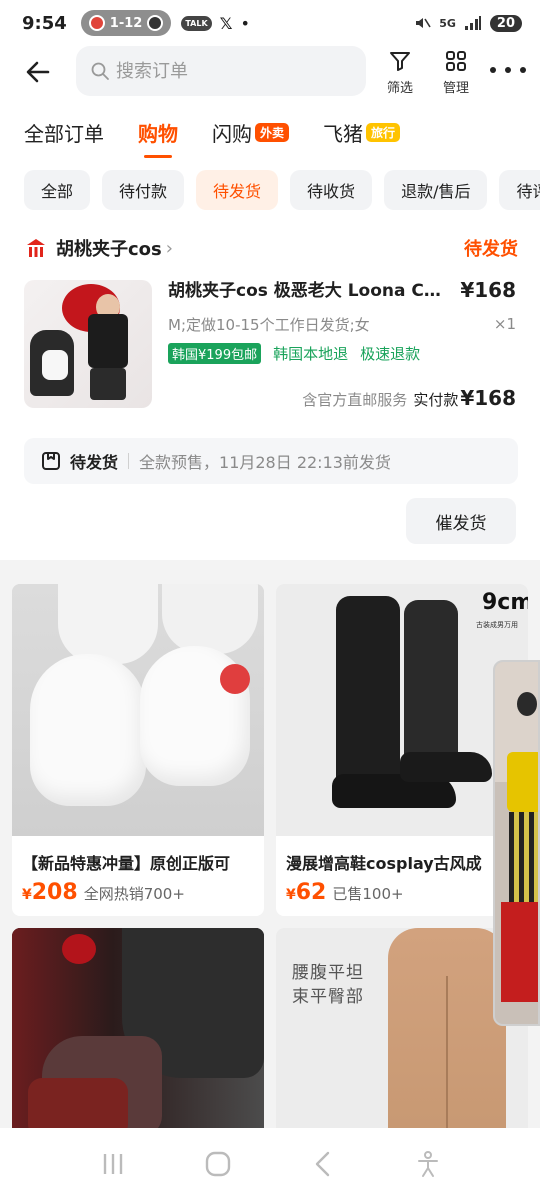 The height and width of the screenshot is (1200, 540). Describe the element at coordinates (436, 400) in the screenshot. I see `paid-label: 实付款` at that location.